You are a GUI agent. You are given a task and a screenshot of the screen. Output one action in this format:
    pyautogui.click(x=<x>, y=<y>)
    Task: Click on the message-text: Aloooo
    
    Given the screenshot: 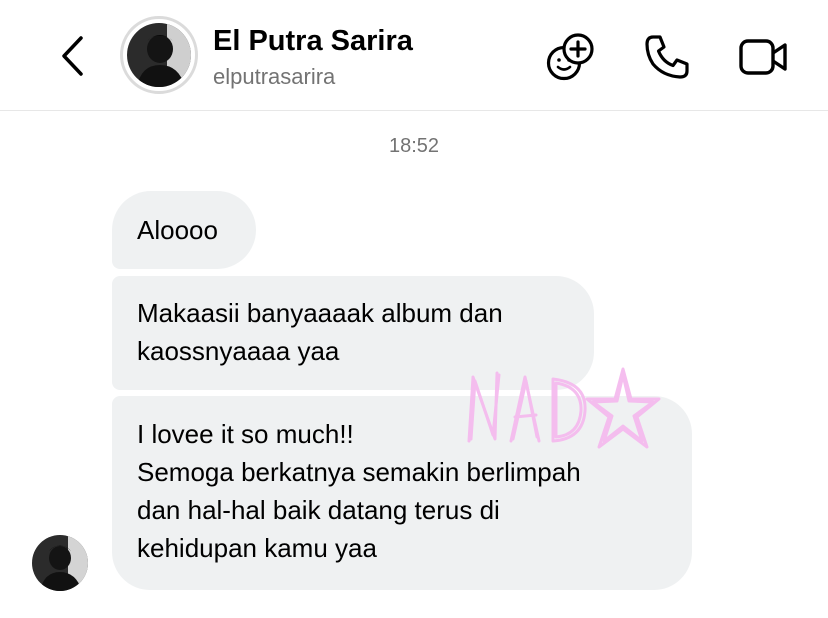 What is the action you would take?
    pyautogui.click(x=177, y=230)
    